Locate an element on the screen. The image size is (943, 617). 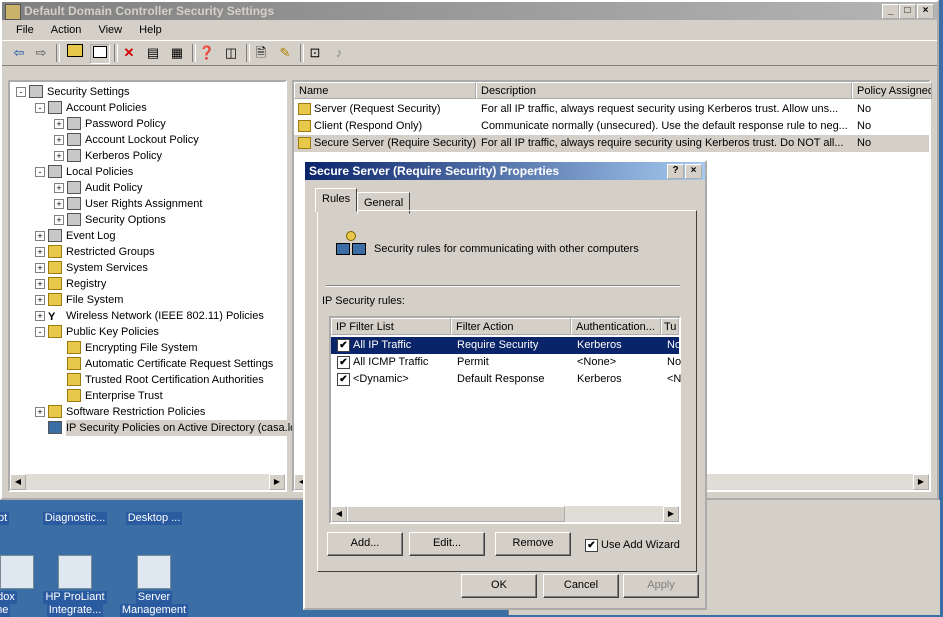
up-folder-icon is located at coordinates (75, 53).